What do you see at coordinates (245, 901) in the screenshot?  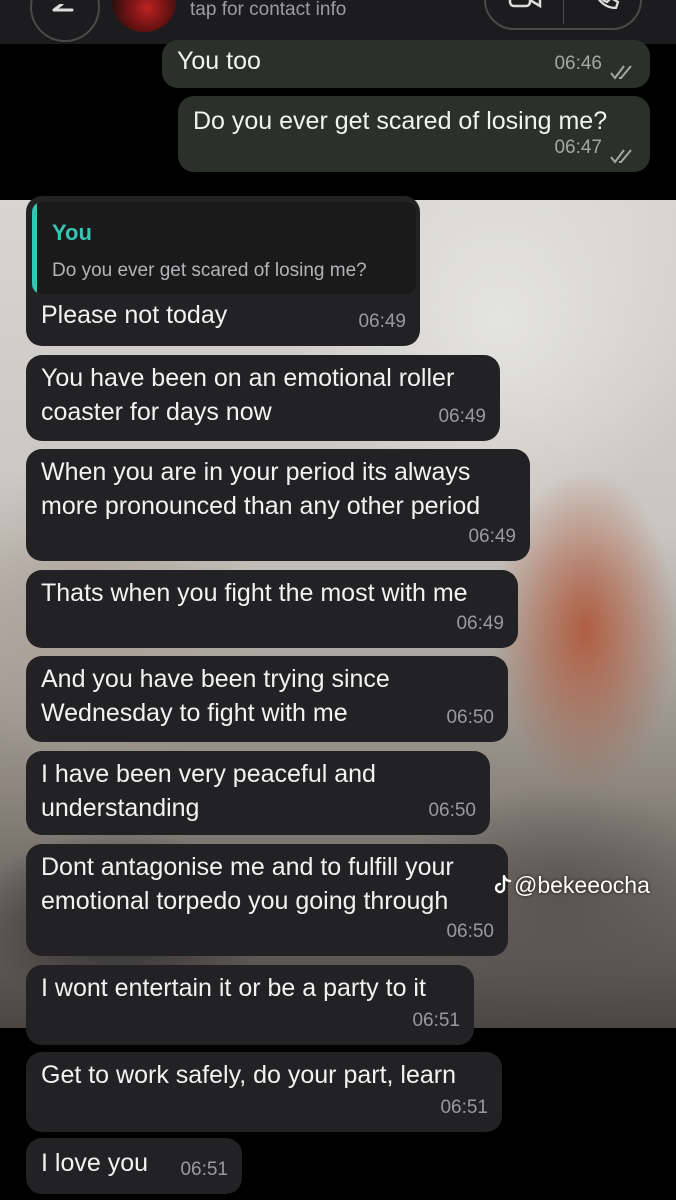 I see `message-text: emotional torpedo you going through` at bounding box center [245, 901].